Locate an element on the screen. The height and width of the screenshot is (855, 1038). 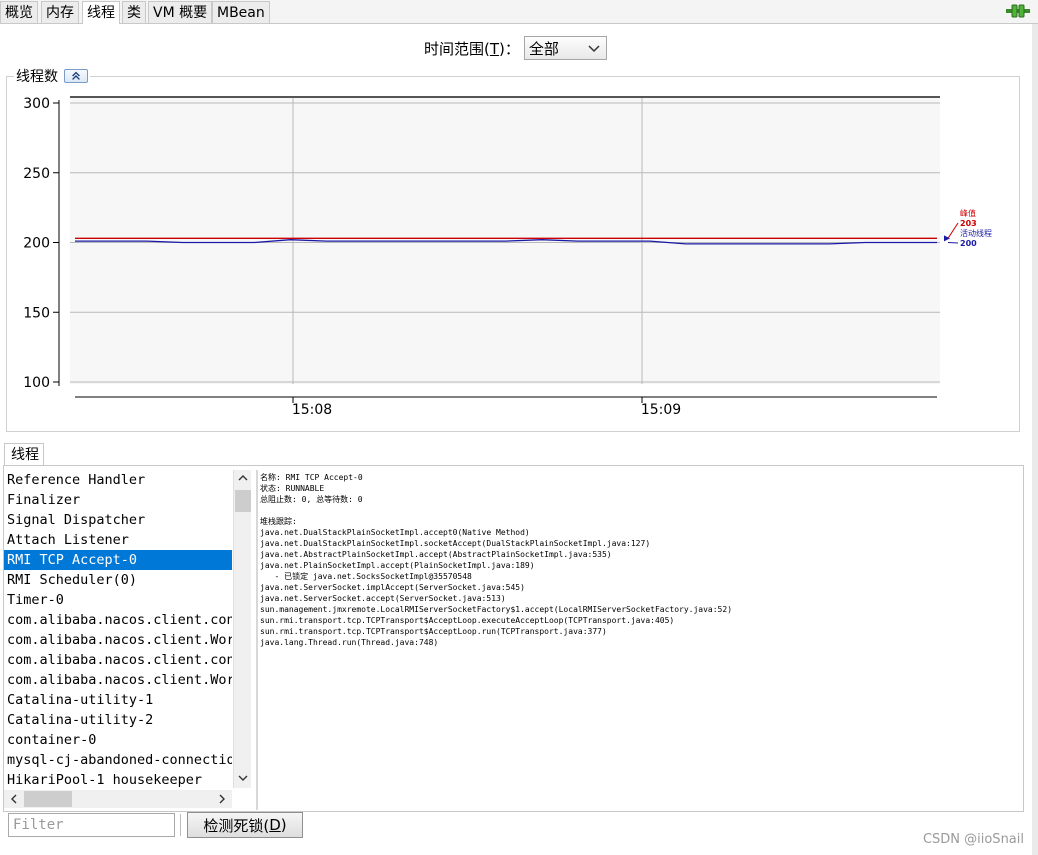
thread-list-item: Finalizer is located at coordinates (118, 500).